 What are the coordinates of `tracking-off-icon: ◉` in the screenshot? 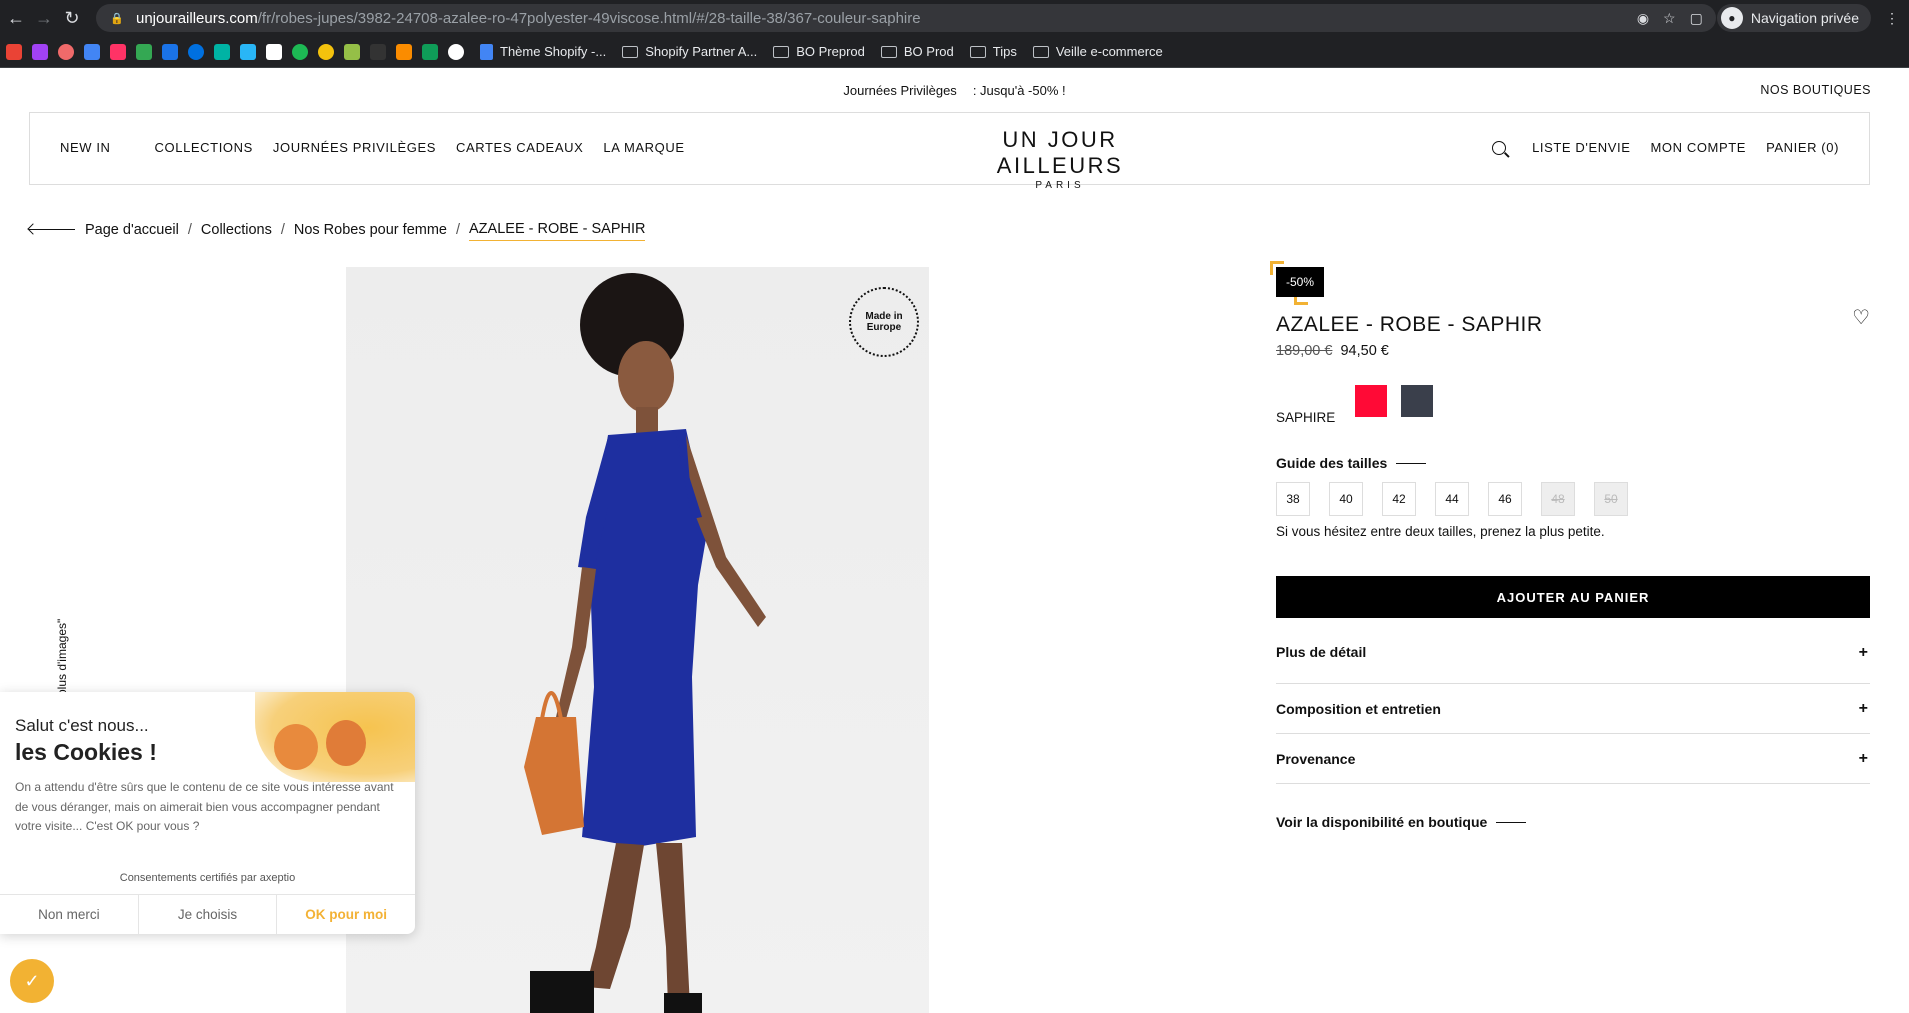 It's located at (1643, 18).